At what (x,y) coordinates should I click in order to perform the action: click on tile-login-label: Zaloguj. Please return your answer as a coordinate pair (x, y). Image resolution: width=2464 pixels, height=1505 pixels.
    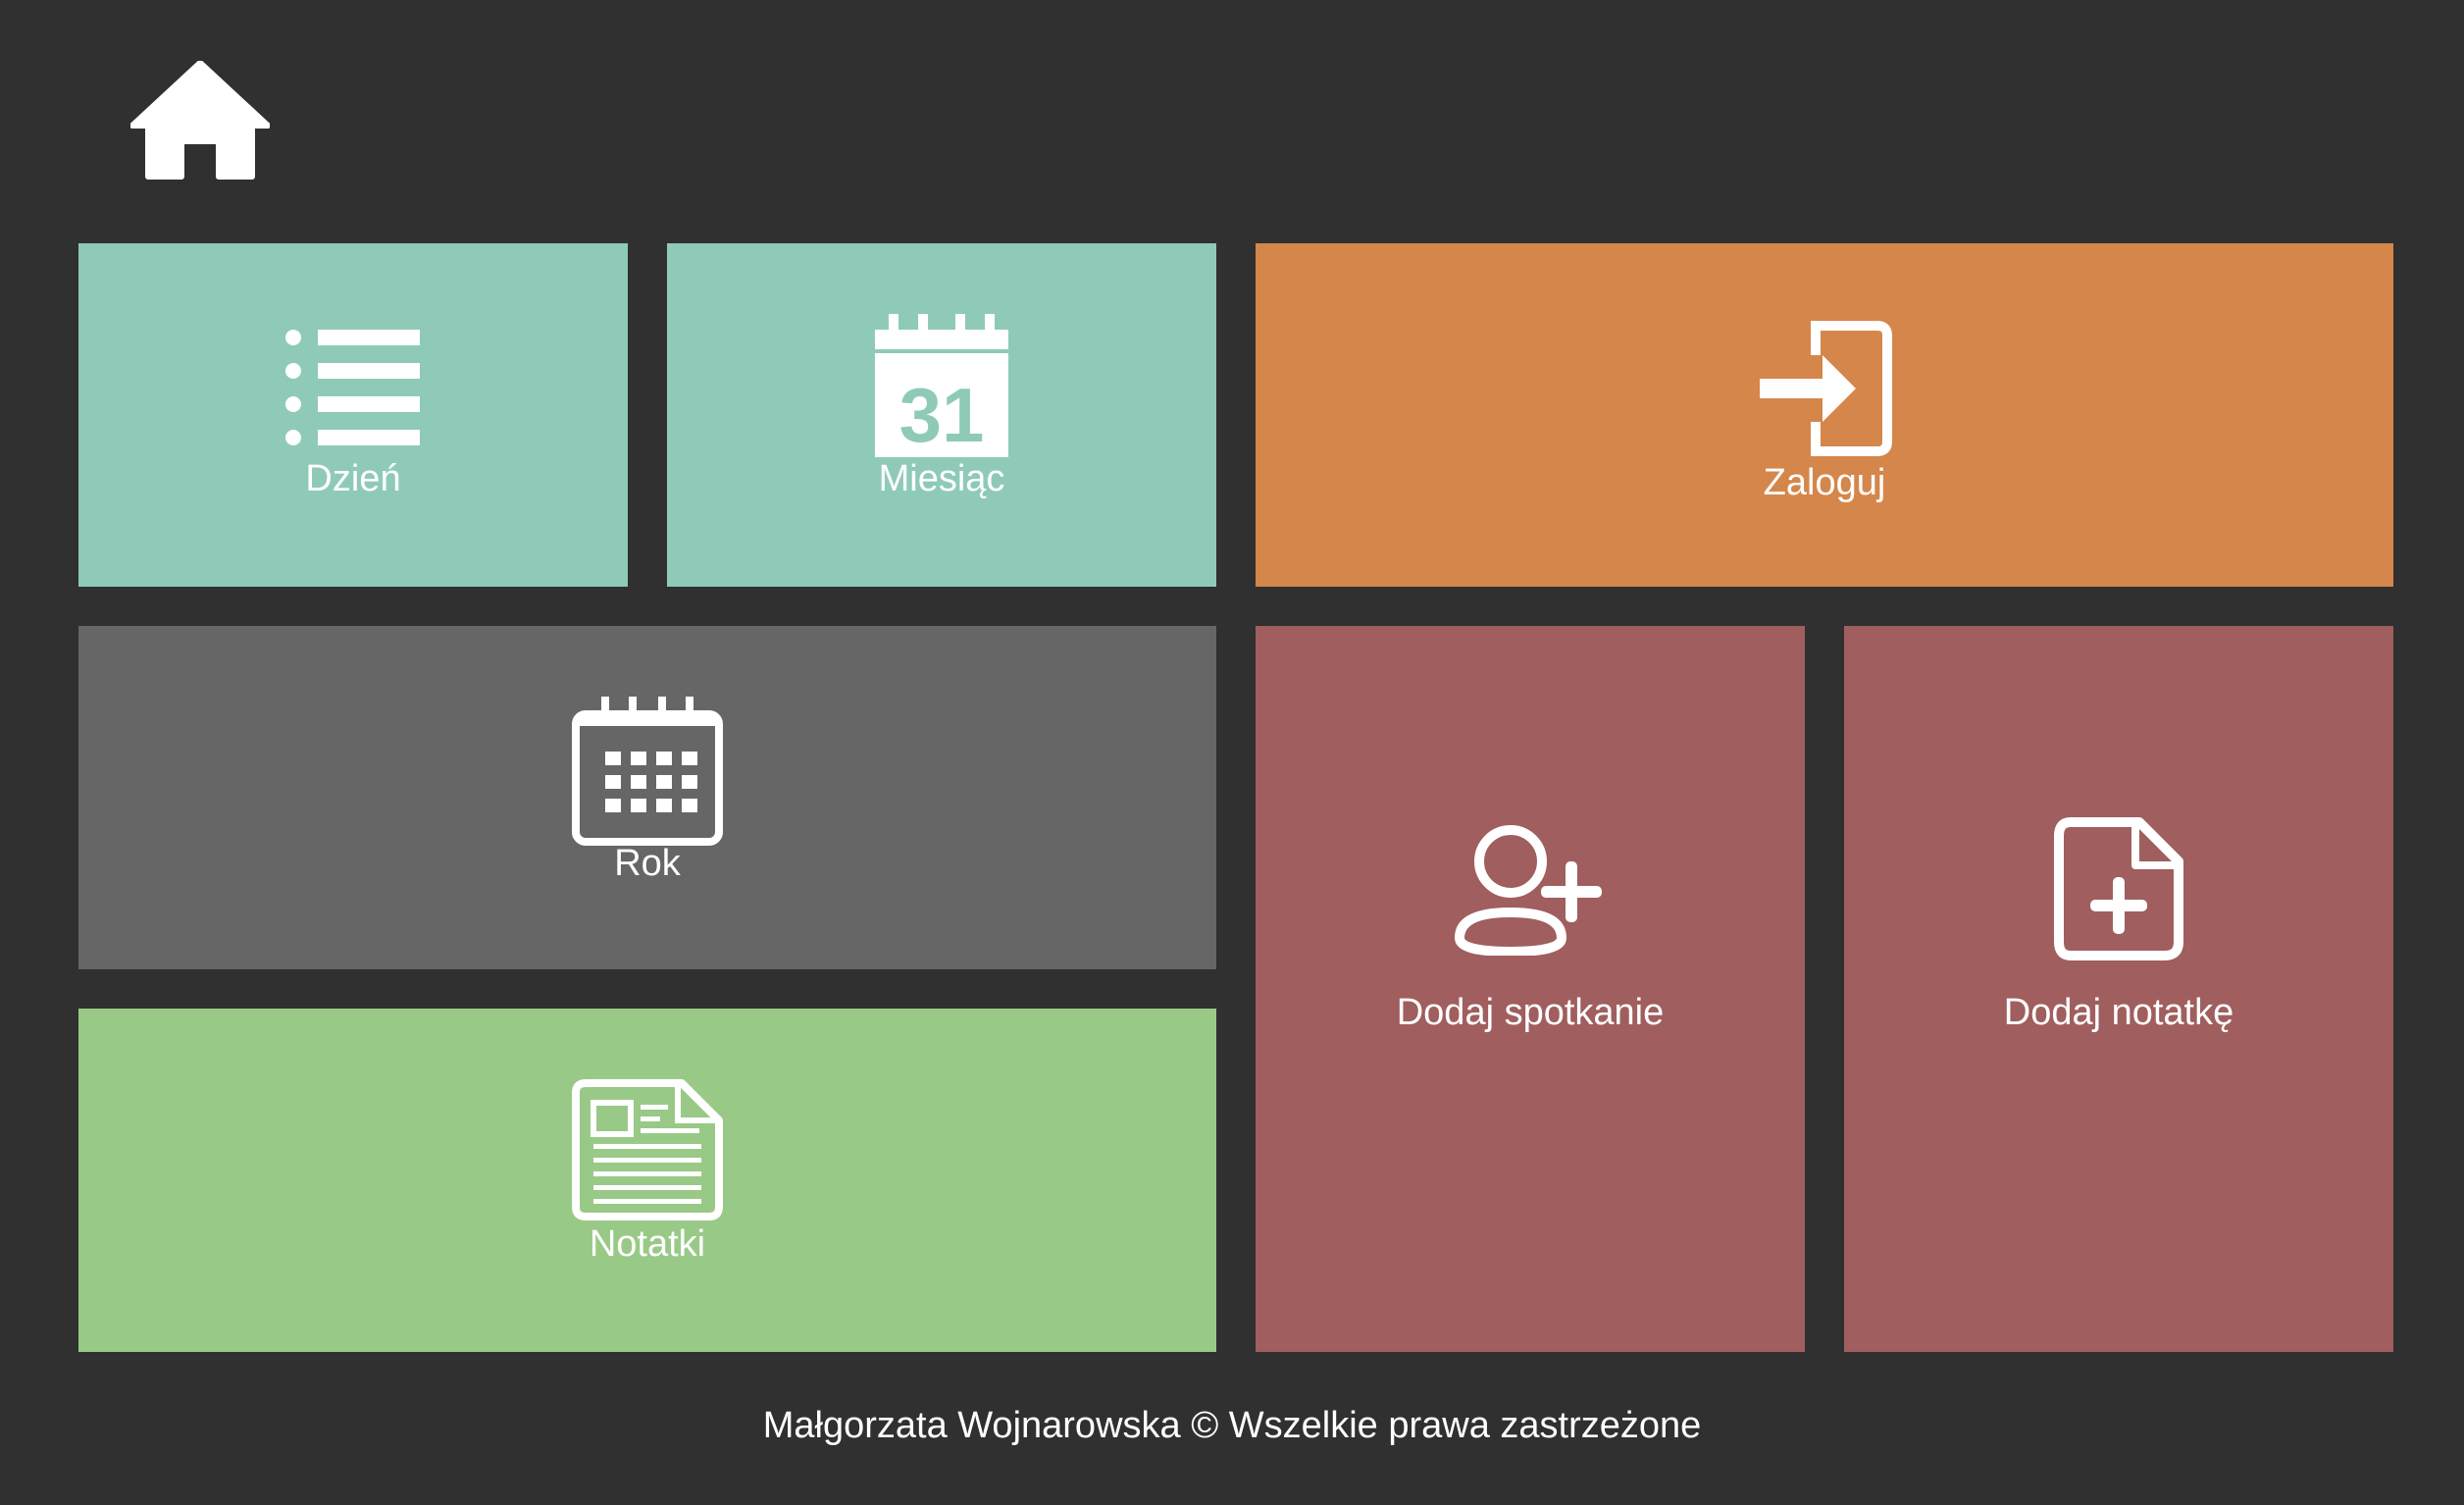
    Looking at the image, I should click on (1824, 482).